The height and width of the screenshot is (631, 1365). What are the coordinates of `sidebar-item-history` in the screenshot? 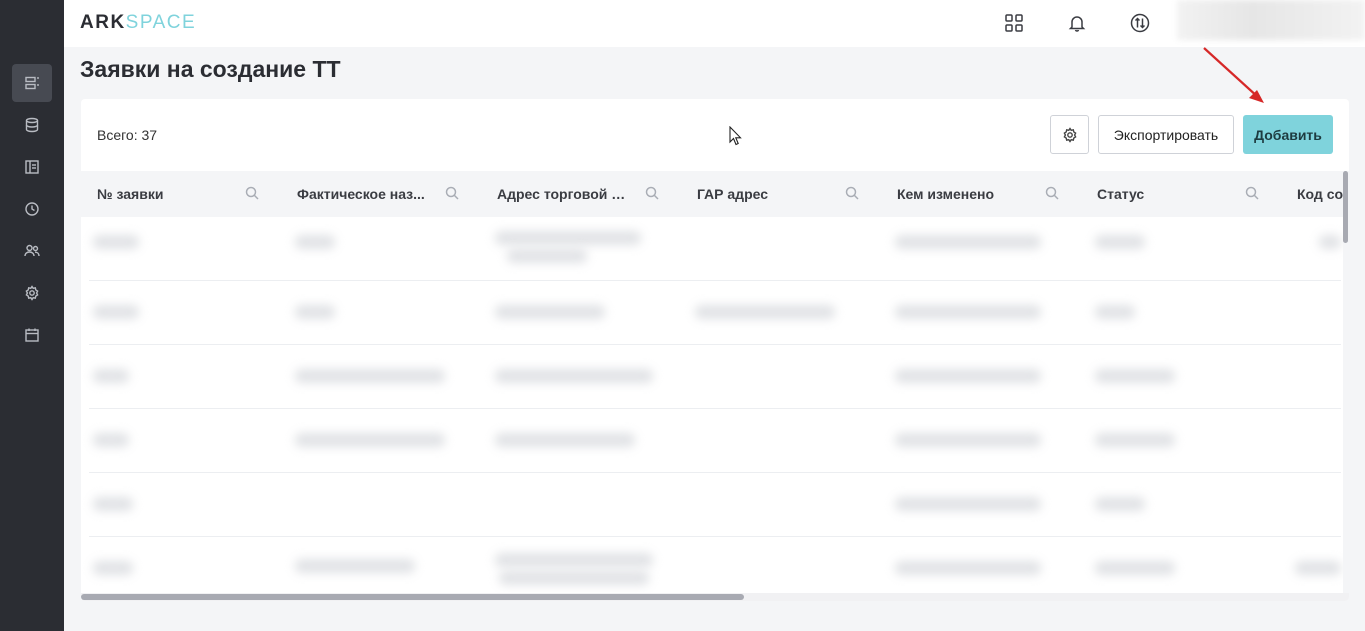 It's located at (32, 209).